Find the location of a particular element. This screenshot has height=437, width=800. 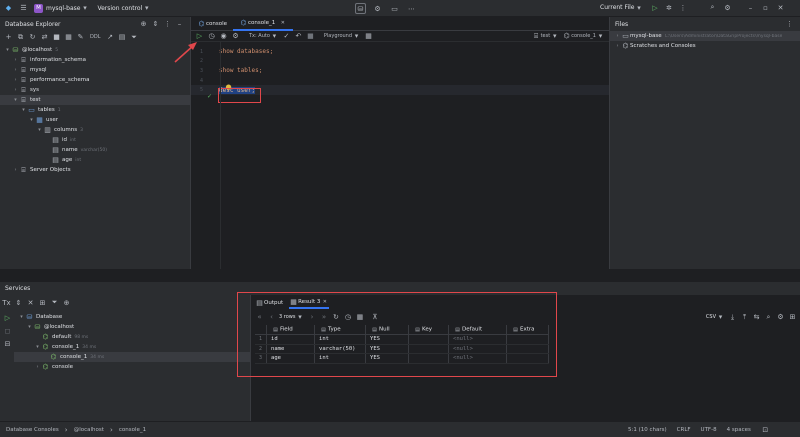

code-line: 1 show databases; is located at coordinates (400, 52).